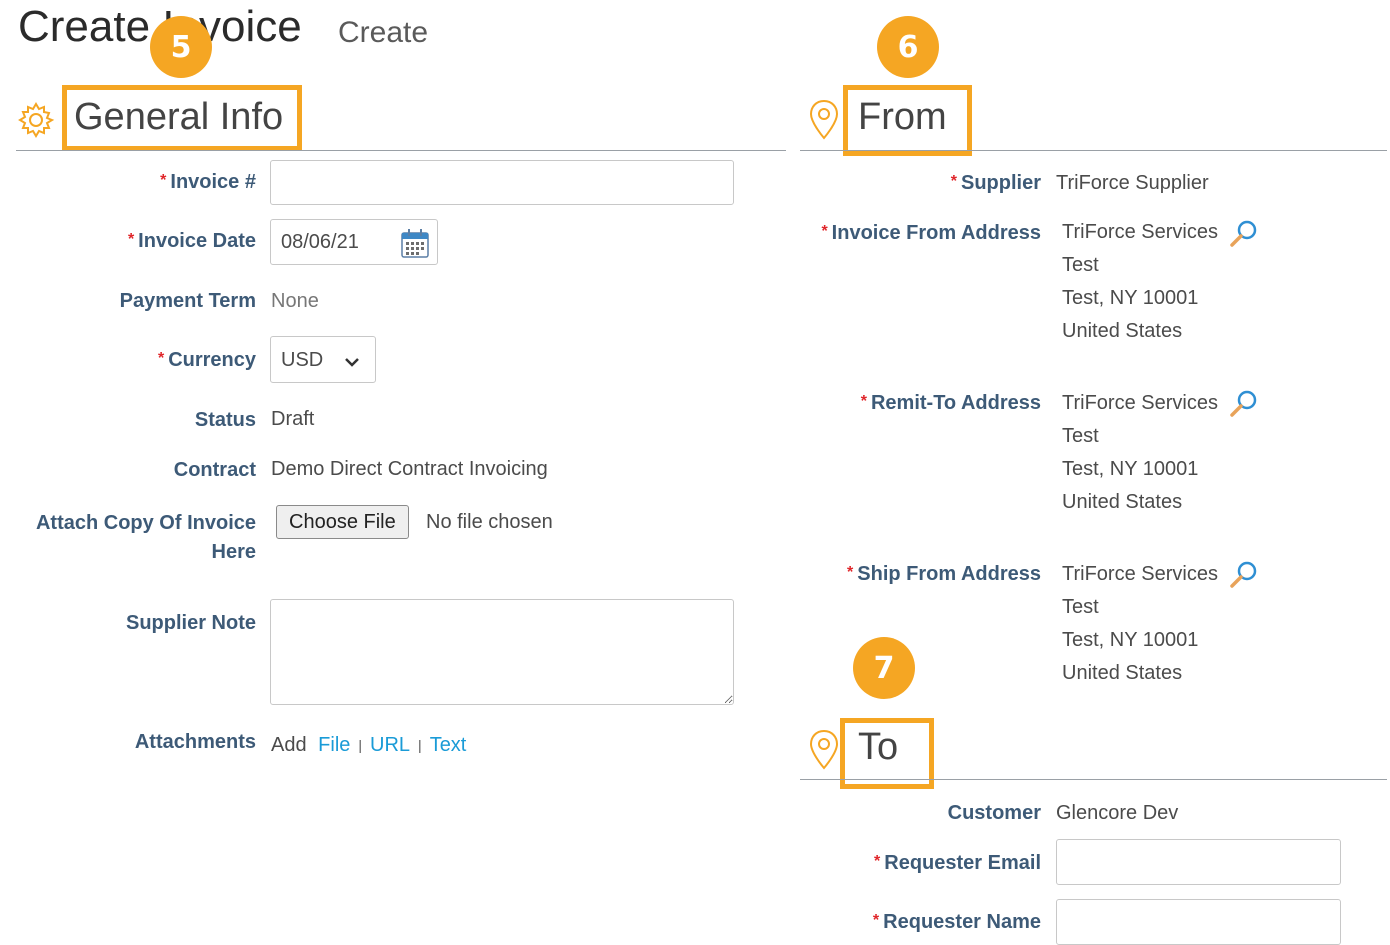  What do you see at coordinates (145, 537) in the screenshot?
I see `attach-invoice-label: Attach Copy Of Invoice Here` at bounding box center [145, 537].